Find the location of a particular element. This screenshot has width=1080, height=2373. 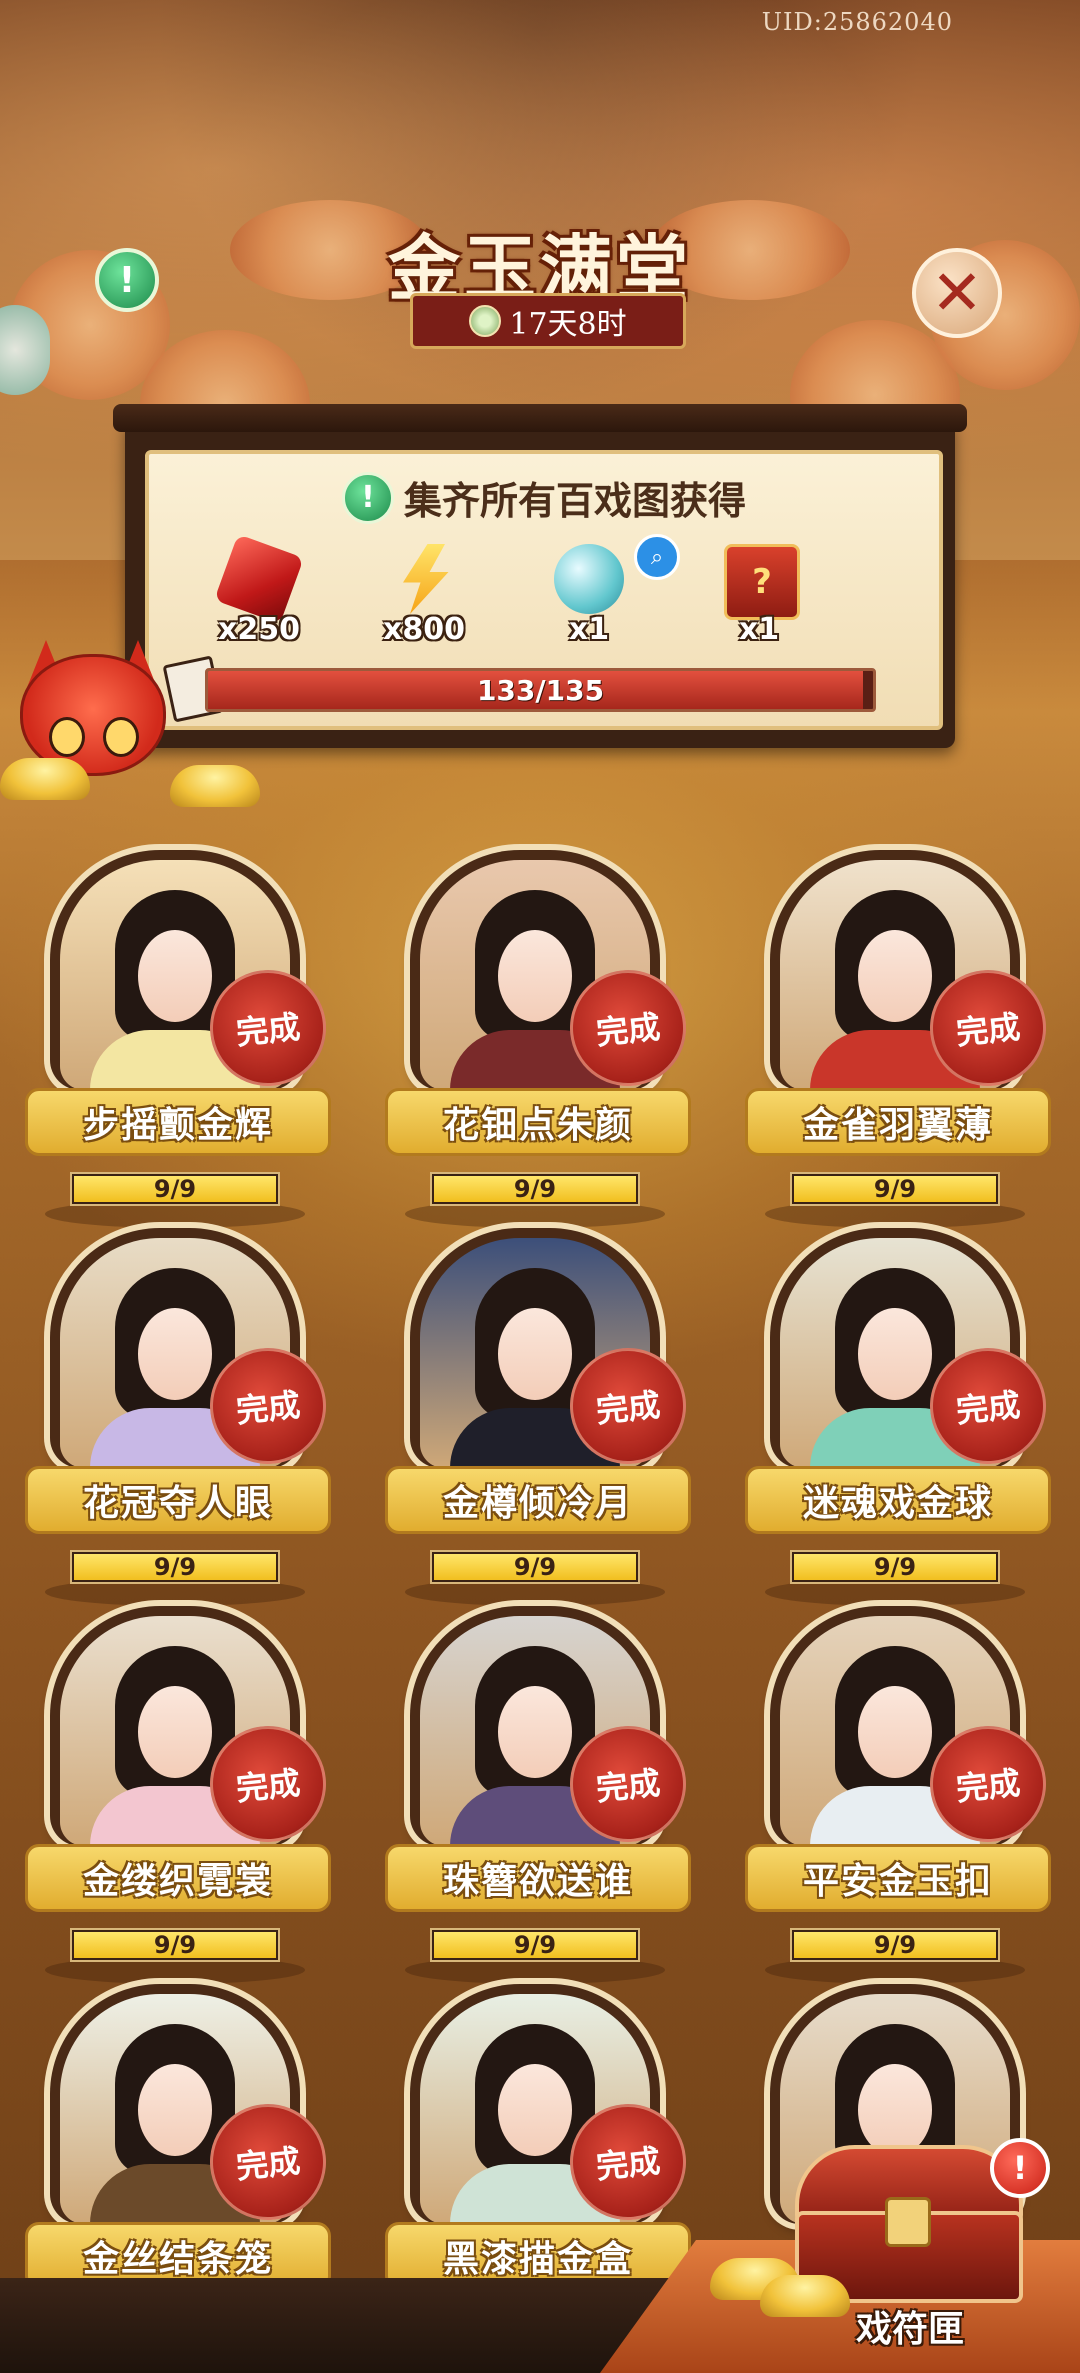

card-title: 花冠夺人眼 is located at coordinates (178, 1500).